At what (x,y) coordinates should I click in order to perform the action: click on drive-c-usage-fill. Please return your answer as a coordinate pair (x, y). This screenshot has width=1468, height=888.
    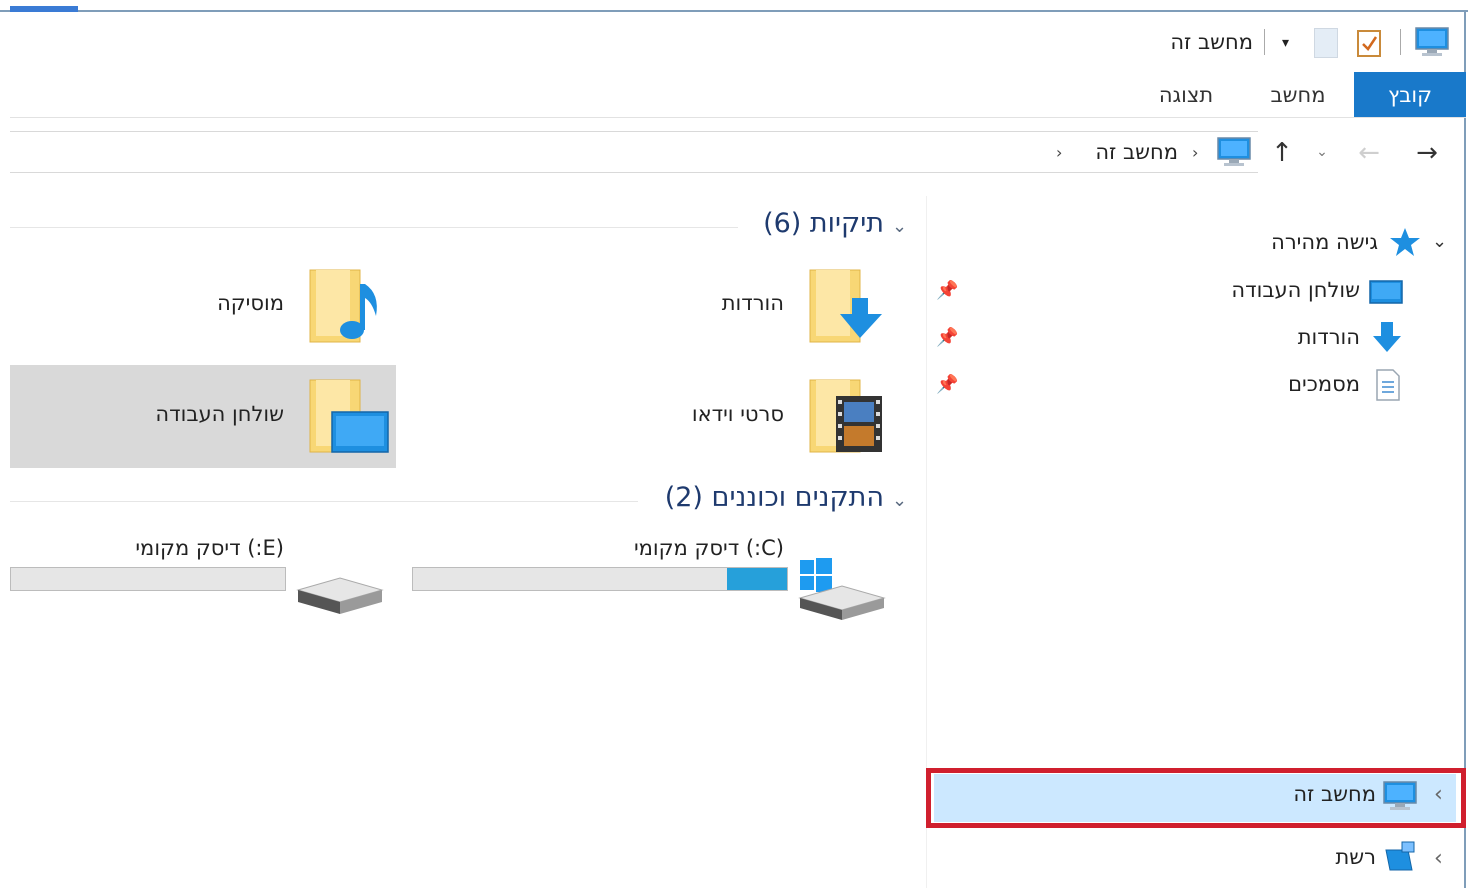
    Looking at the image, I should click on (757, 579).